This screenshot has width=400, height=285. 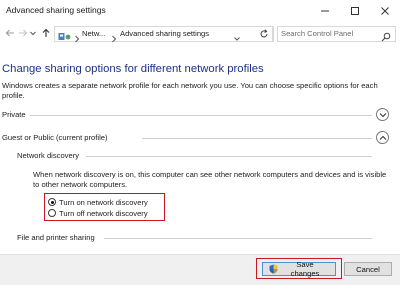 I want to click on radio-turn-on-network-discovery: Turn on network discovery, so click(x=98, y=202).